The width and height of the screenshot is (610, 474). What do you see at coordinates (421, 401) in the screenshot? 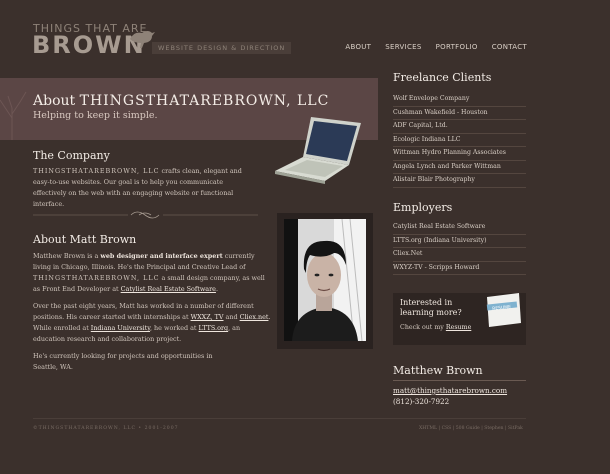
I see `phone-number: (812)-320-7922` at bounding box center [421, 401].